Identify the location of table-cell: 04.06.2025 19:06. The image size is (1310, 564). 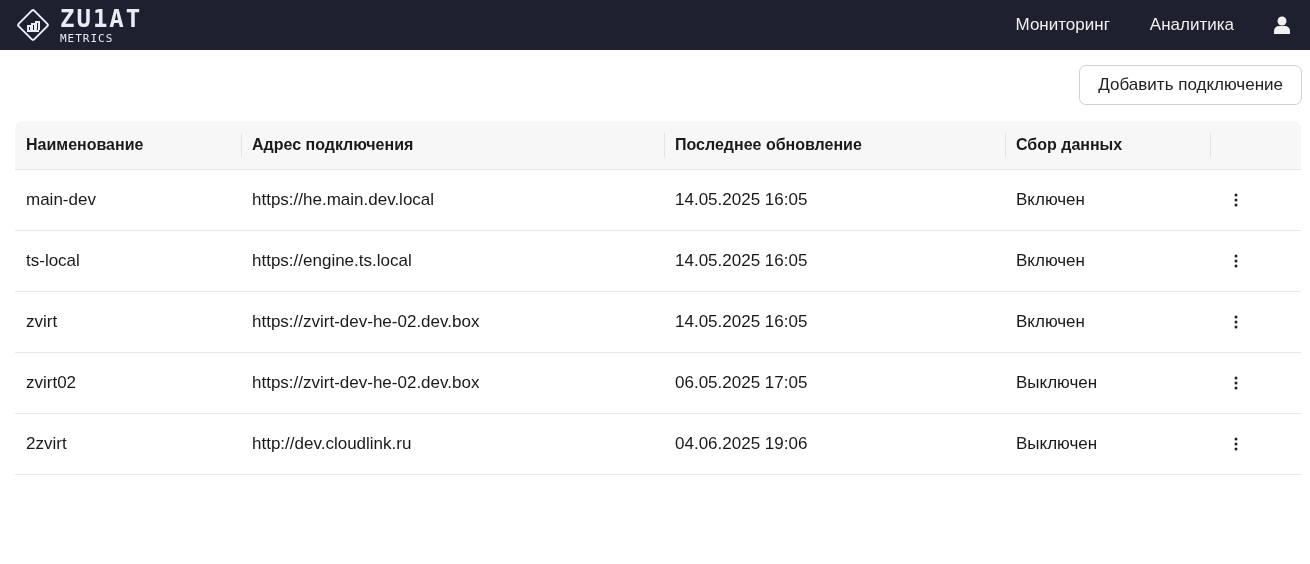
(834, 444).